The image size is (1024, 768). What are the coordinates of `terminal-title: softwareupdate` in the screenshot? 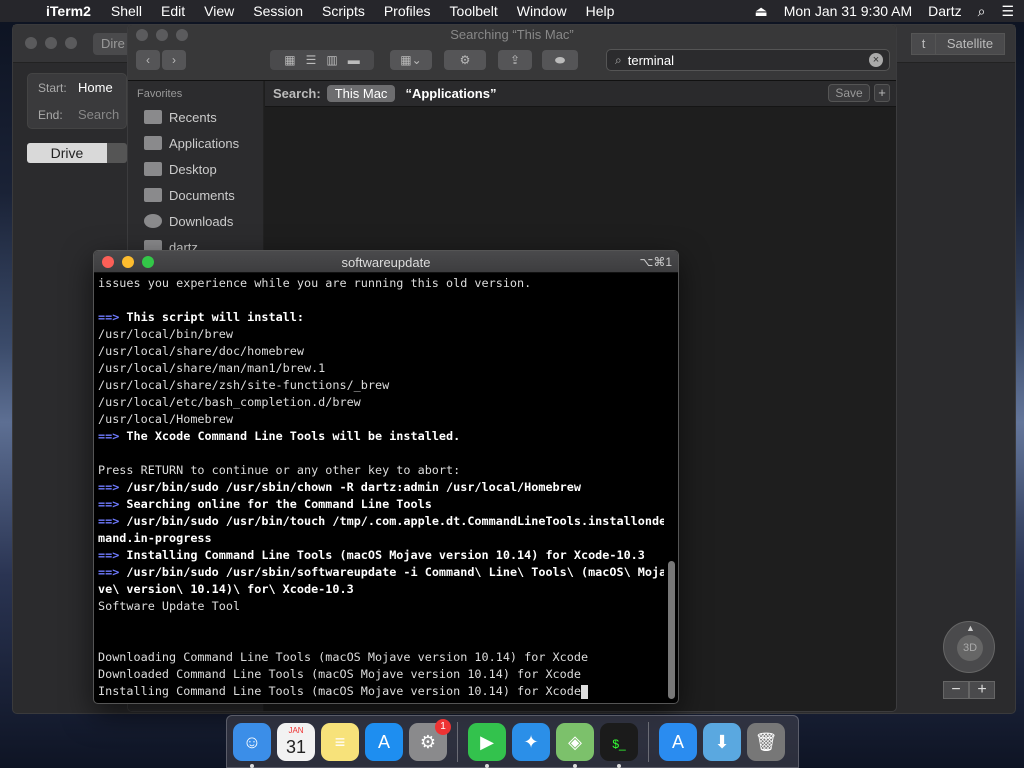 It's located at (386, 262).